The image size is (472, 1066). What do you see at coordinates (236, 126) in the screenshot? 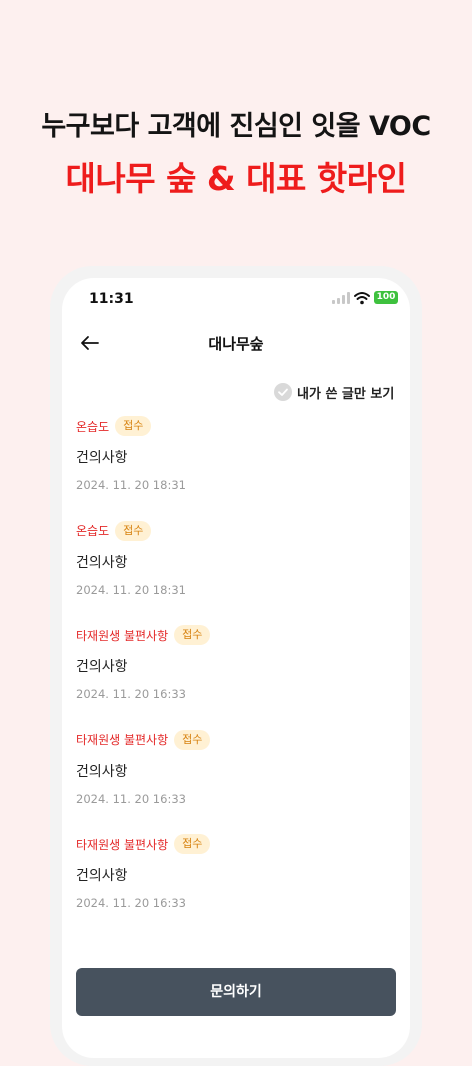
I see `promo-headline: 누구보다 고객에 진심인 잇올 VOC` at bounding box center [236, 126].